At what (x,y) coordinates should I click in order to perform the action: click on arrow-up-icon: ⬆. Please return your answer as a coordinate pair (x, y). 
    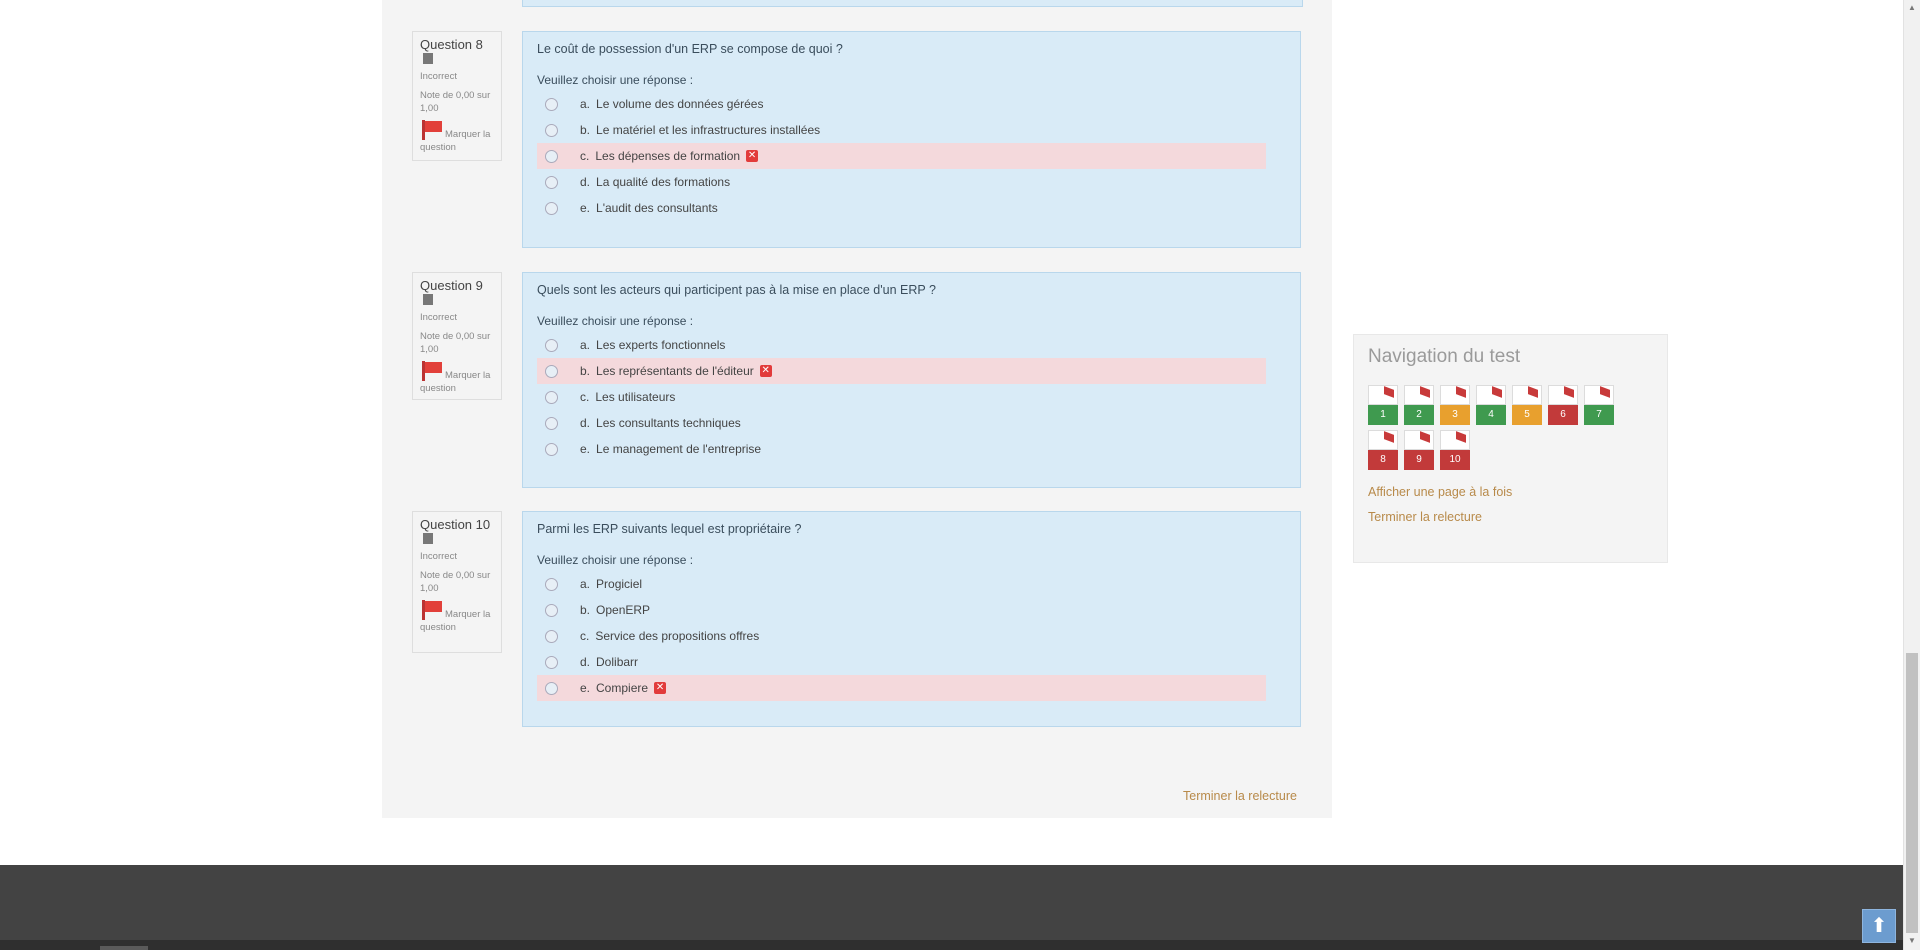
    Looking at the image, I should click on (1879, 926).